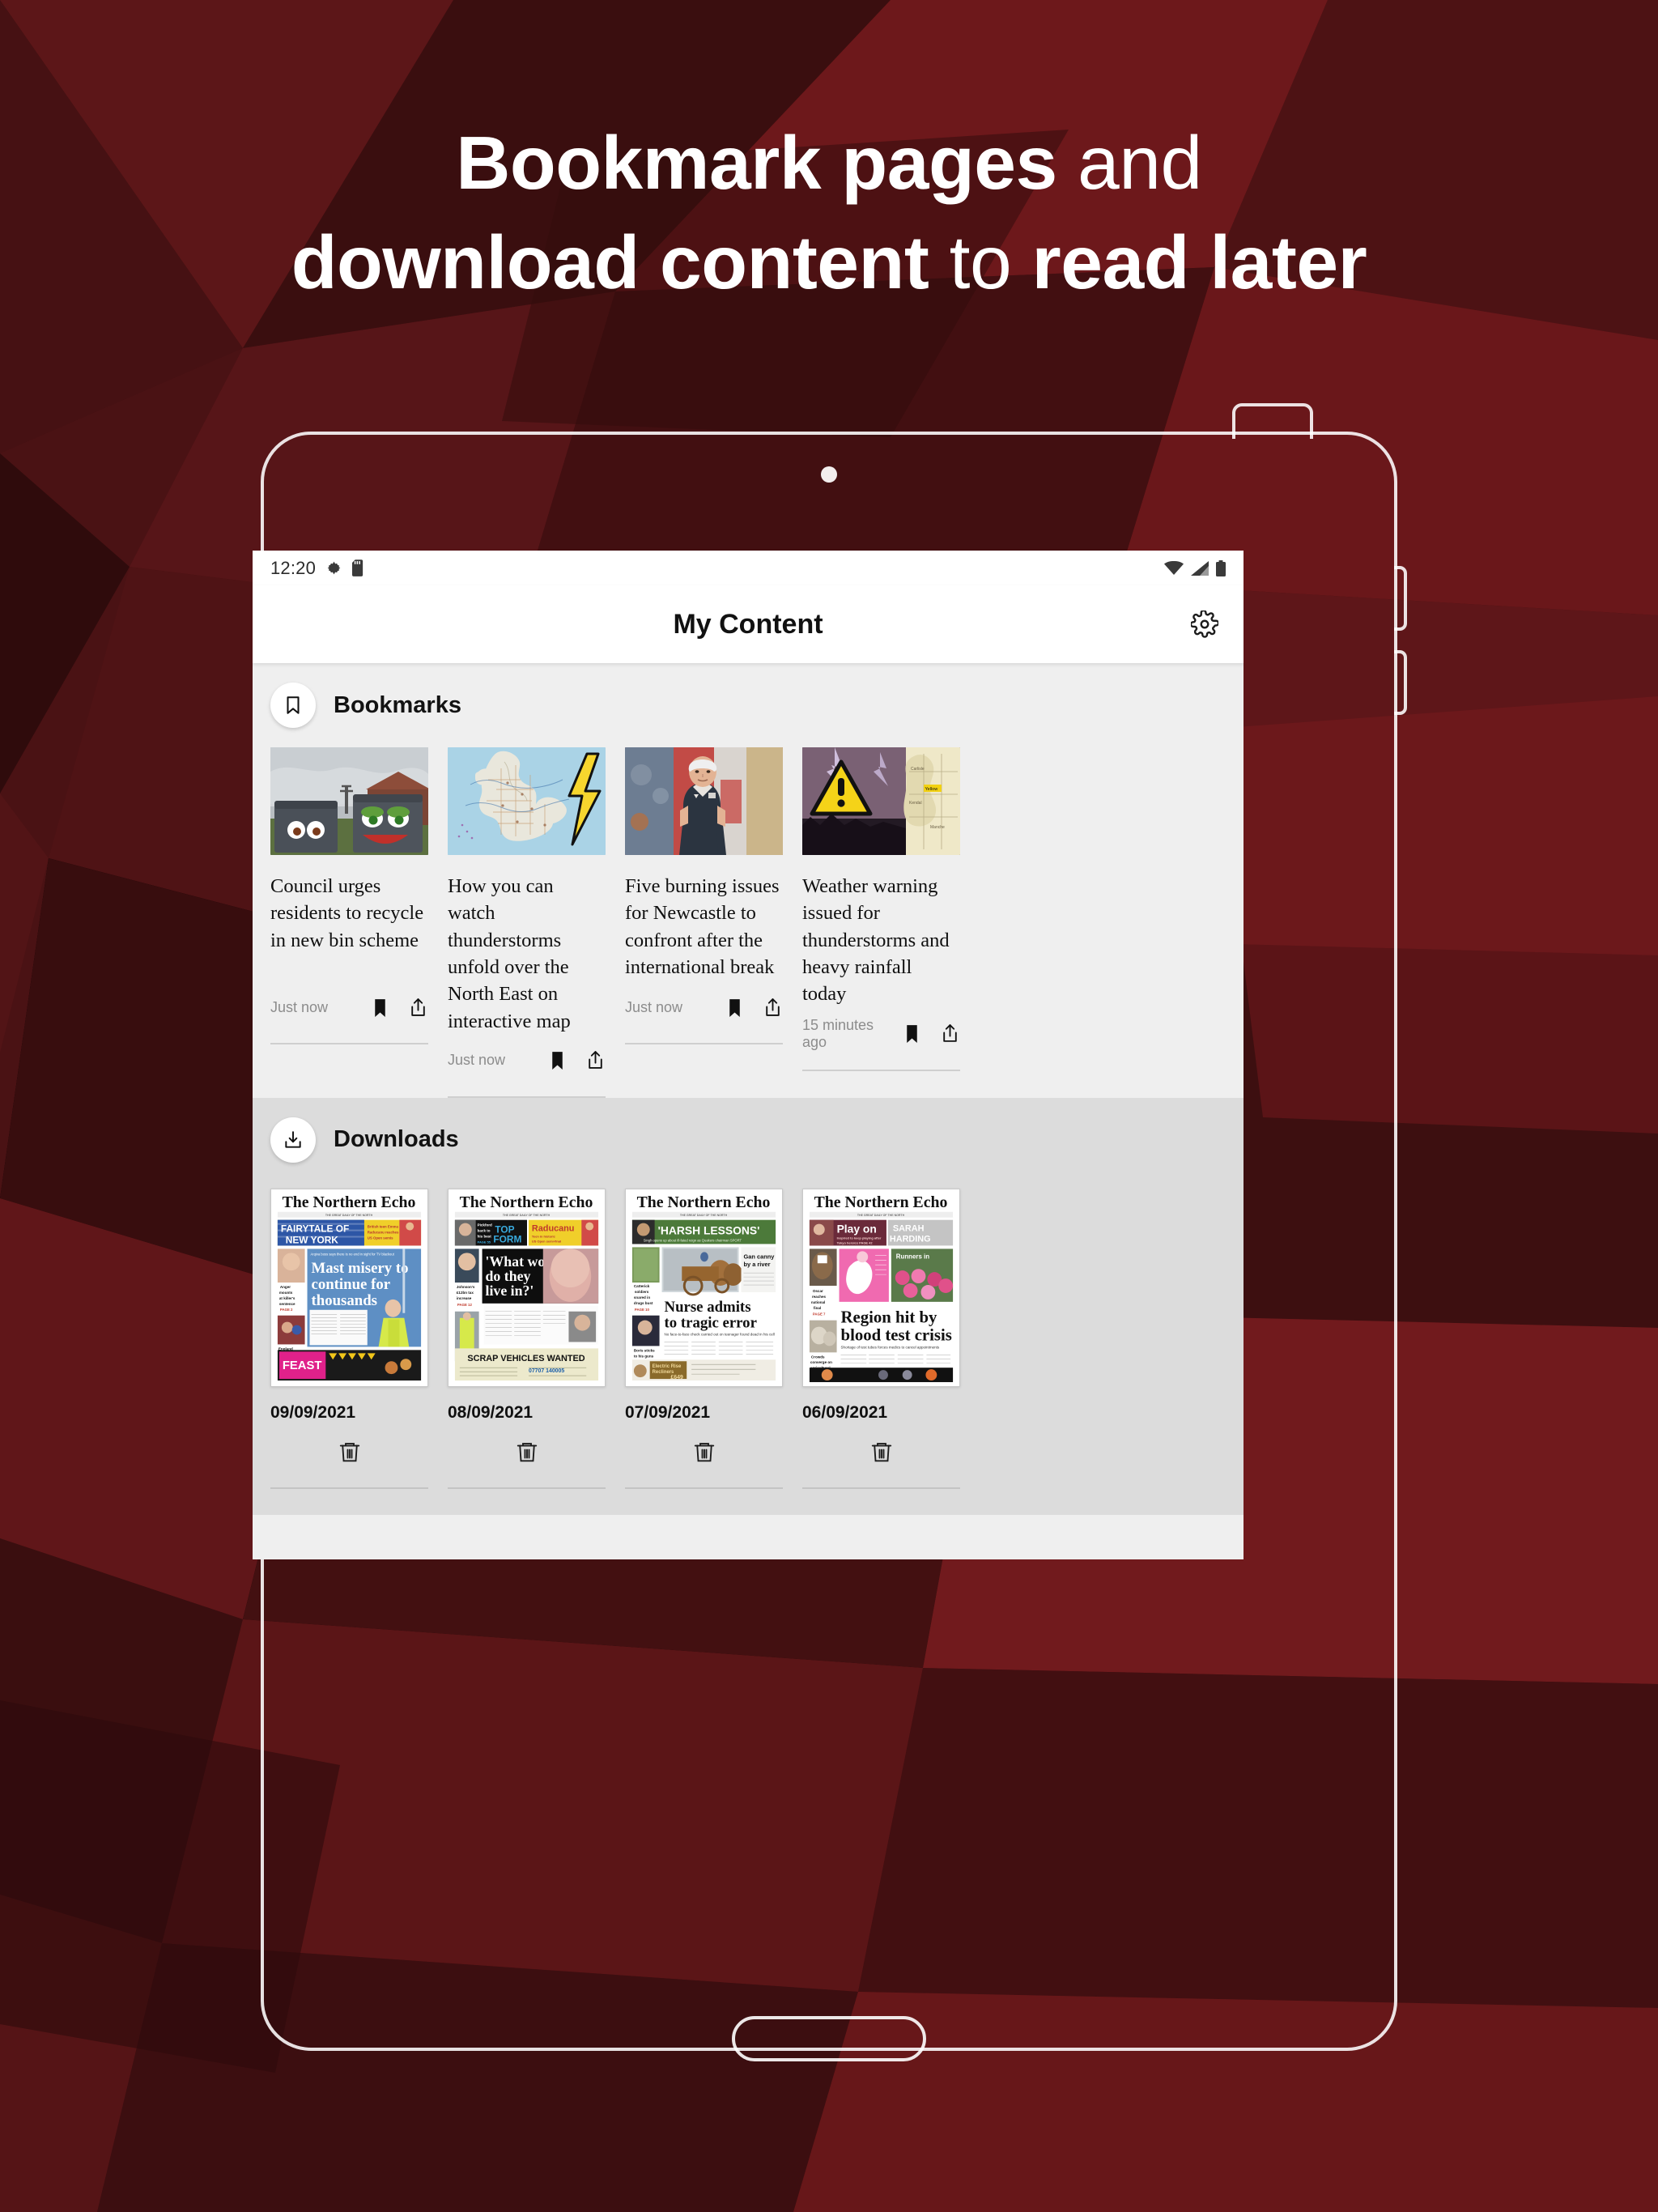 The width and height of the screenshot is (1658, 2212). Describe the element at coordinates (546, 1241) in the screenshot. I see `svg-text: US Open semi-final` at that location.